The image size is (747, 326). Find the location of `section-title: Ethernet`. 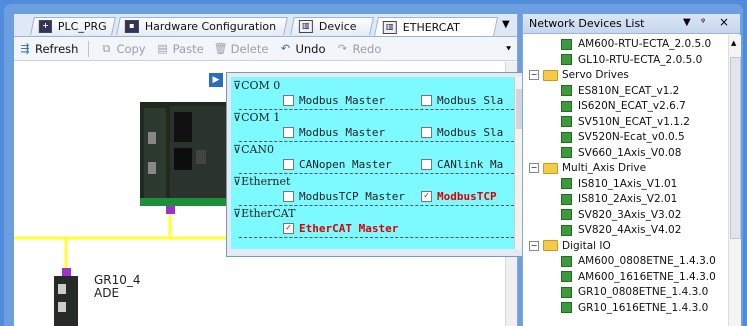

section-title: Ethernet is located at coordinates (266, 181).